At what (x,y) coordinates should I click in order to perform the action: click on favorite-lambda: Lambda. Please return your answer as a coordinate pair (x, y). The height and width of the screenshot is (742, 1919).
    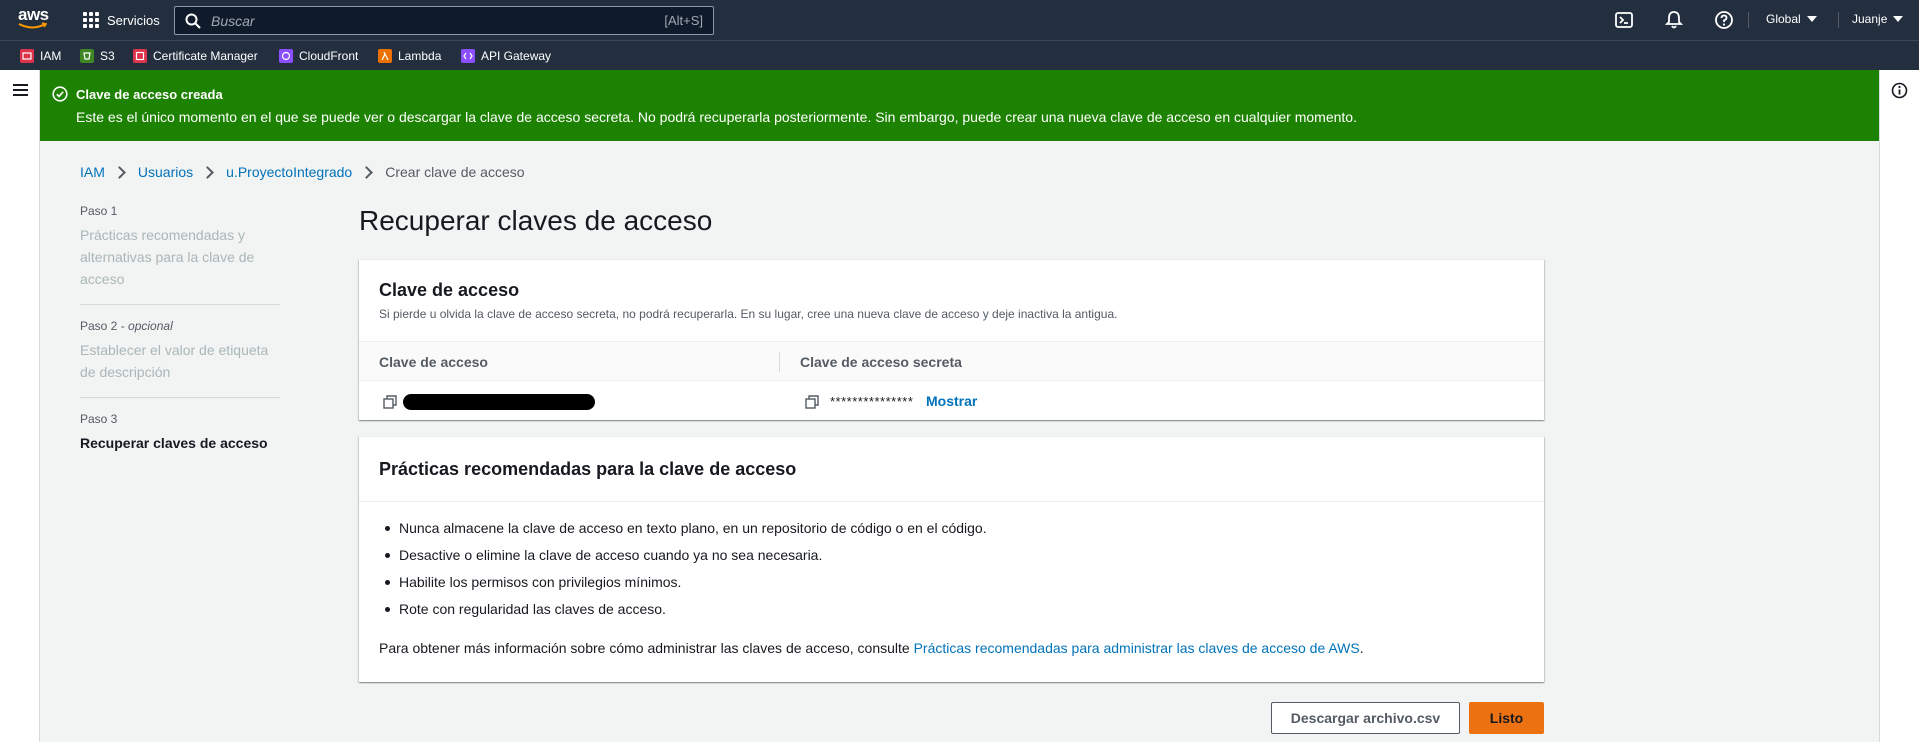
    Looking at the image, I should click on (409, 56).